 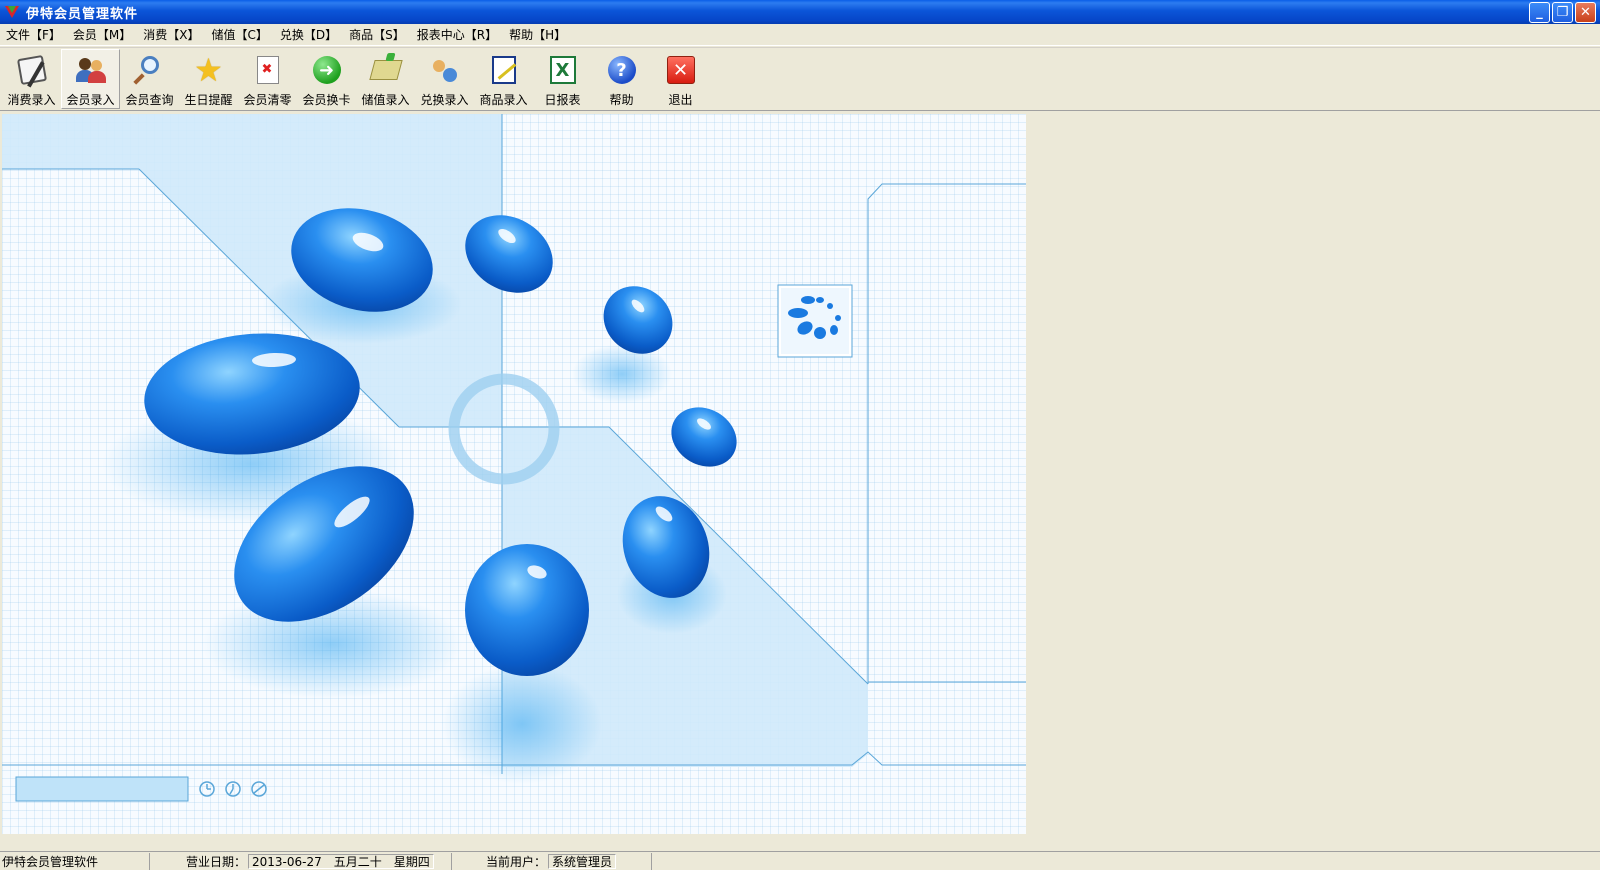 I want to click on green-arrow-icon: ➜, so click(x=327, y=70).